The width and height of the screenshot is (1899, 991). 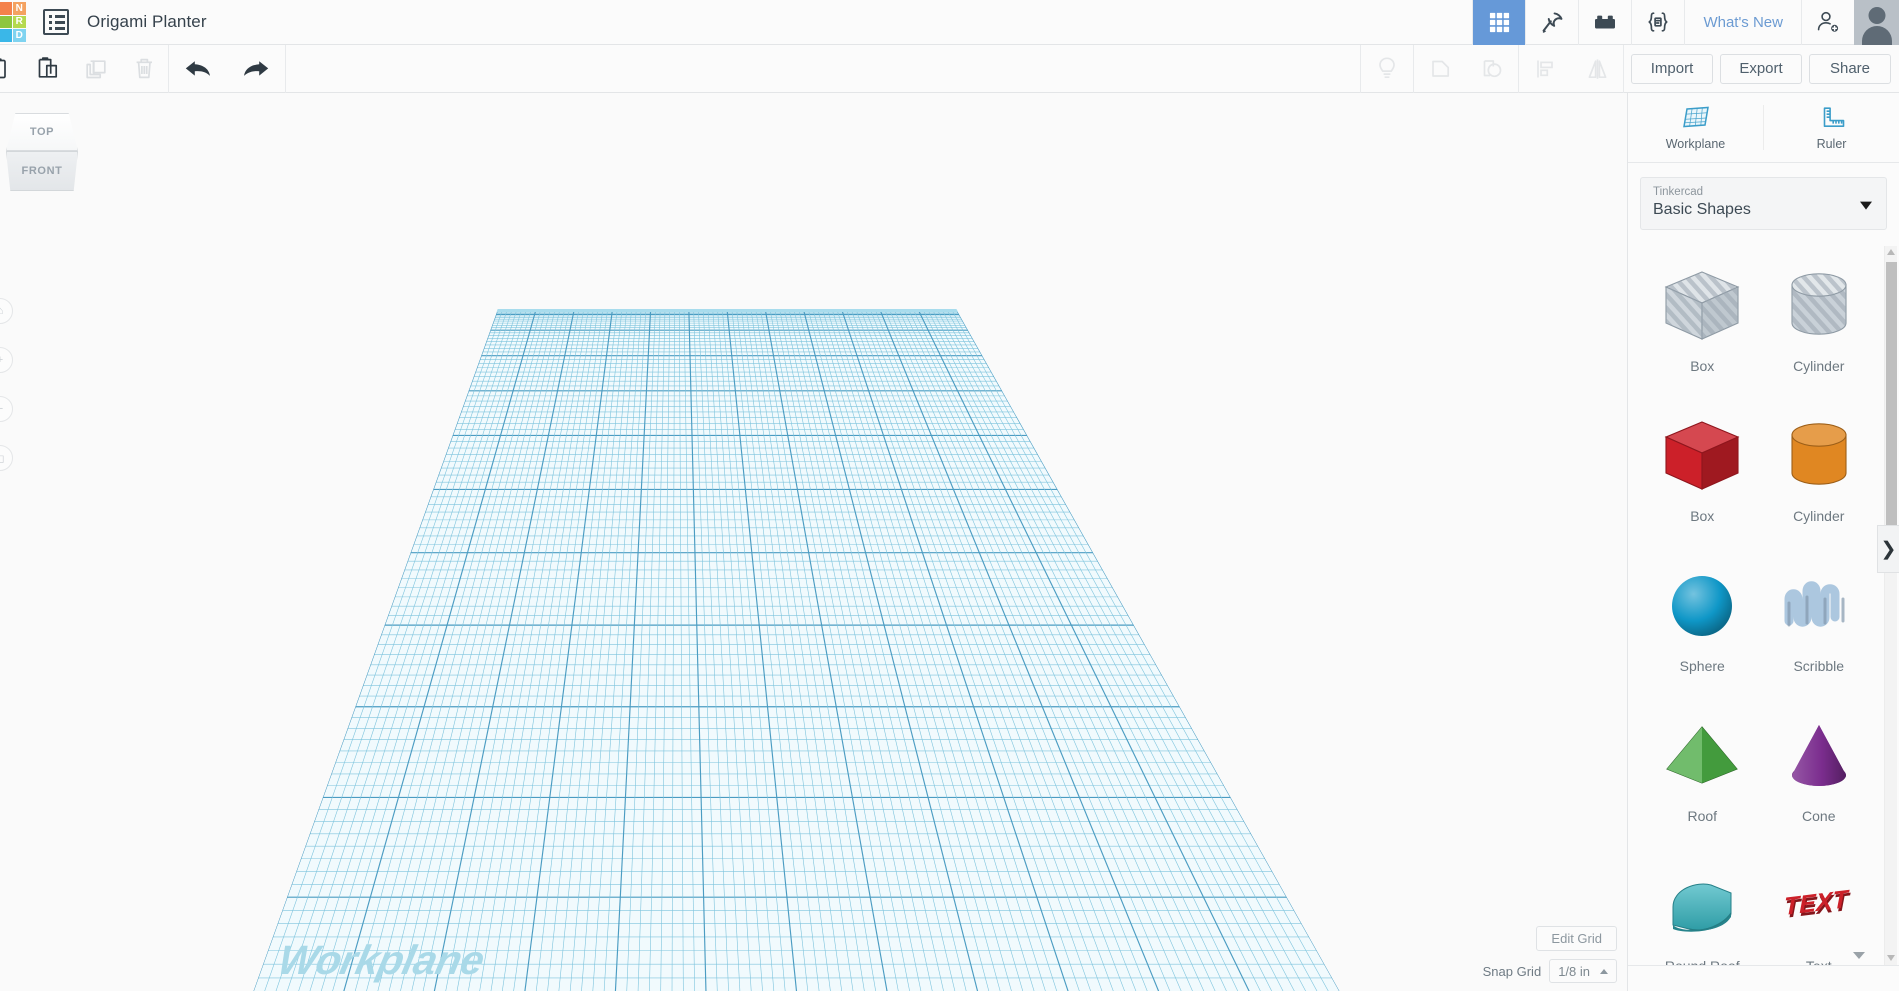 What do you see at coordinates (56, 22) in the screenshot?
I see `hamburger-list-icon` at bounding box center [56, 22].